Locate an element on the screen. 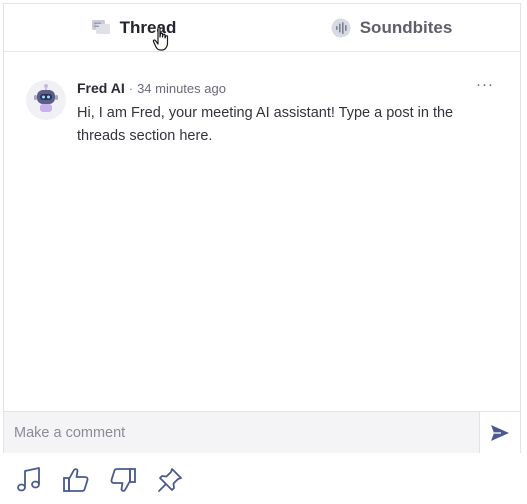 This screenshot has height=504, width=527. message-time: 34 minutes ago is located at coordinates (181, 88).